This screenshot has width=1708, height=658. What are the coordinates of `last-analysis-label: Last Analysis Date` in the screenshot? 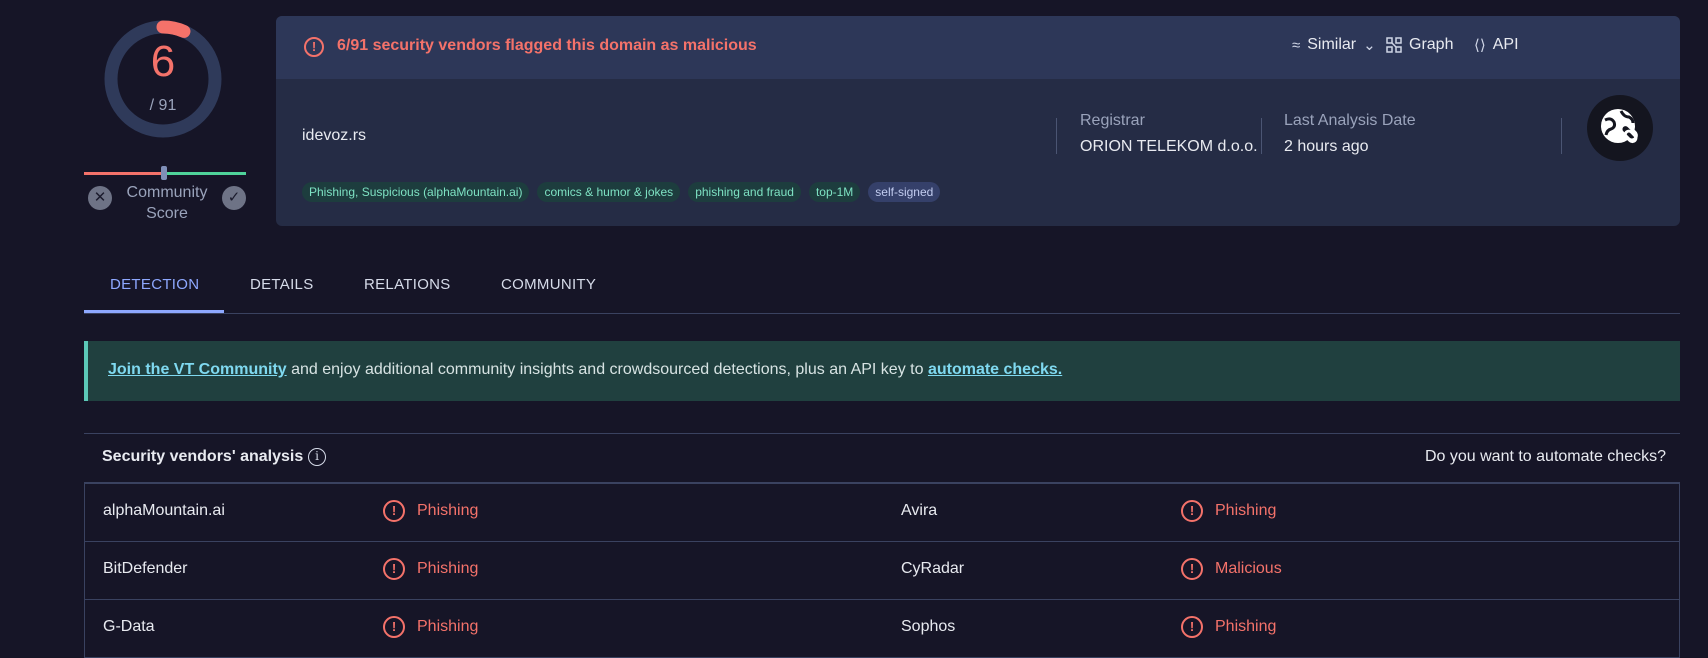 It's located at (1350, 120).